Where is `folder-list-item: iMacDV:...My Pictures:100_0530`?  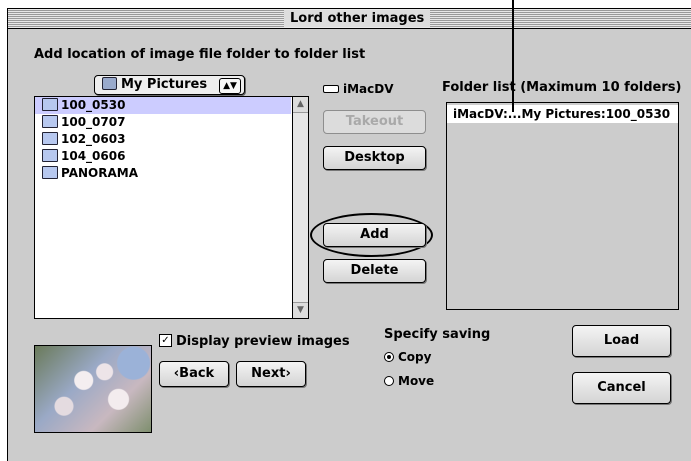
folder-list-item: iMacDV:...My Pictures:100_0530 is located at coordinates (562, 114).